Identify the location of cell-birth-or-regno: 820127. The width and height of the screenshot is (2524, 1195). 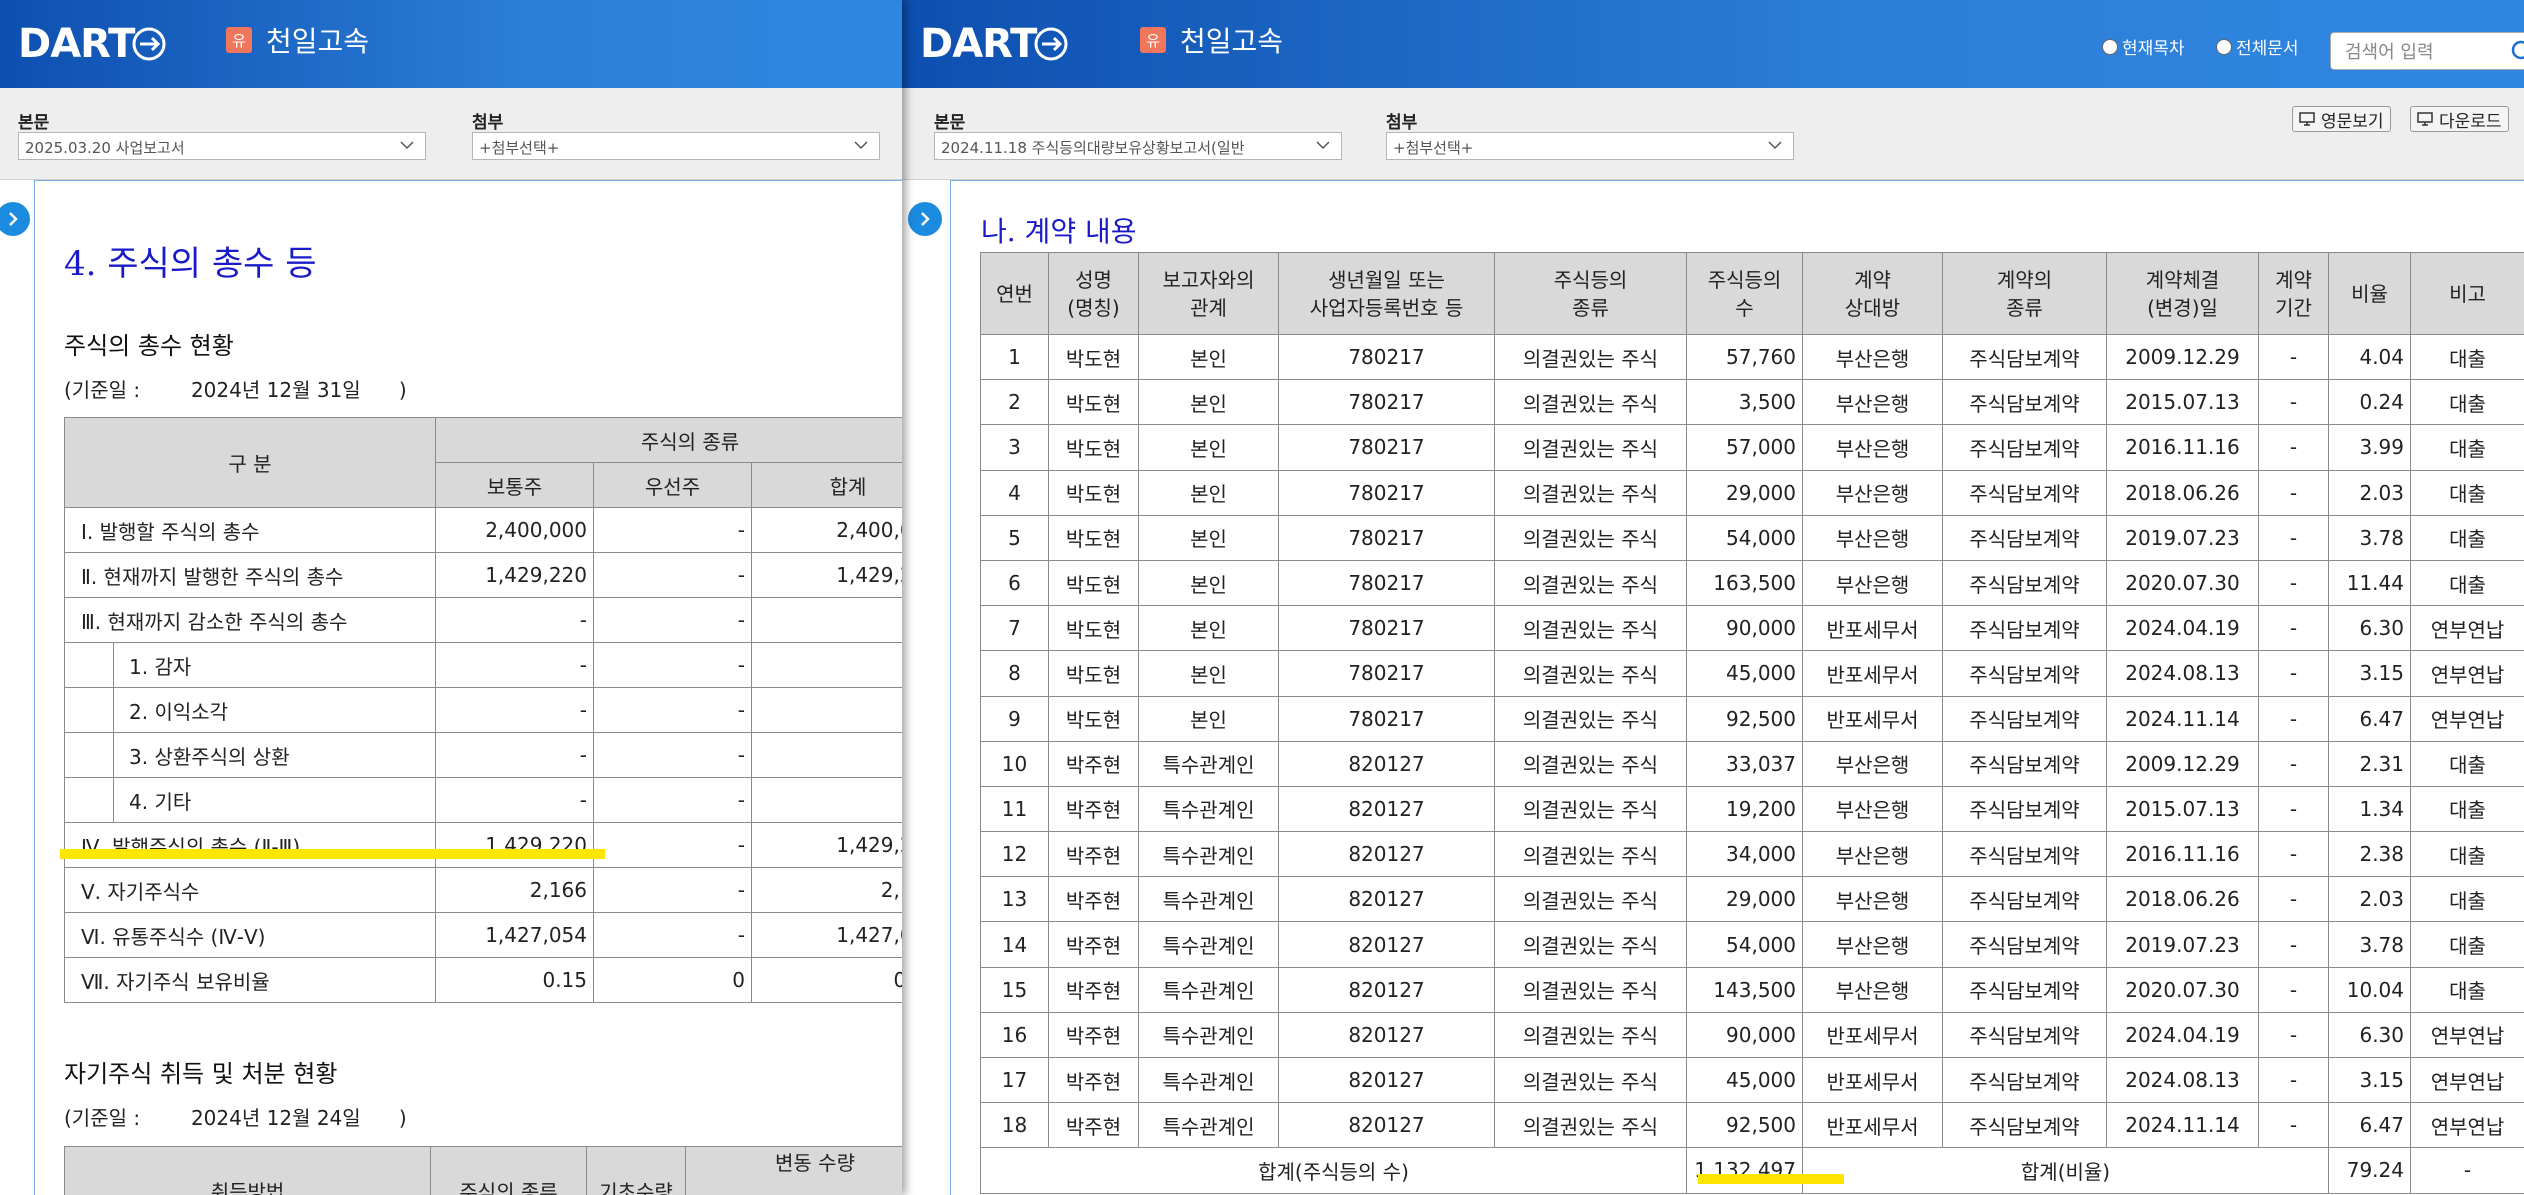
(1386, 854).